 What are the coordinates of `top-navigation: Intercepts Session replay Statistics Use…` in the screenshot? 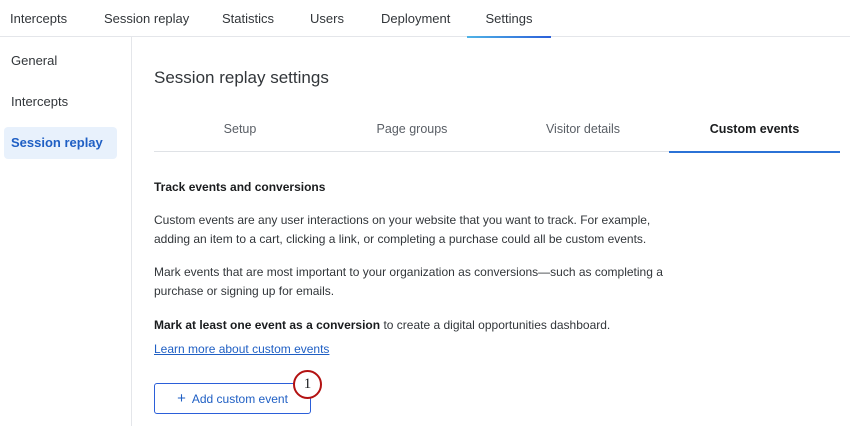 It's located at (425, 19).